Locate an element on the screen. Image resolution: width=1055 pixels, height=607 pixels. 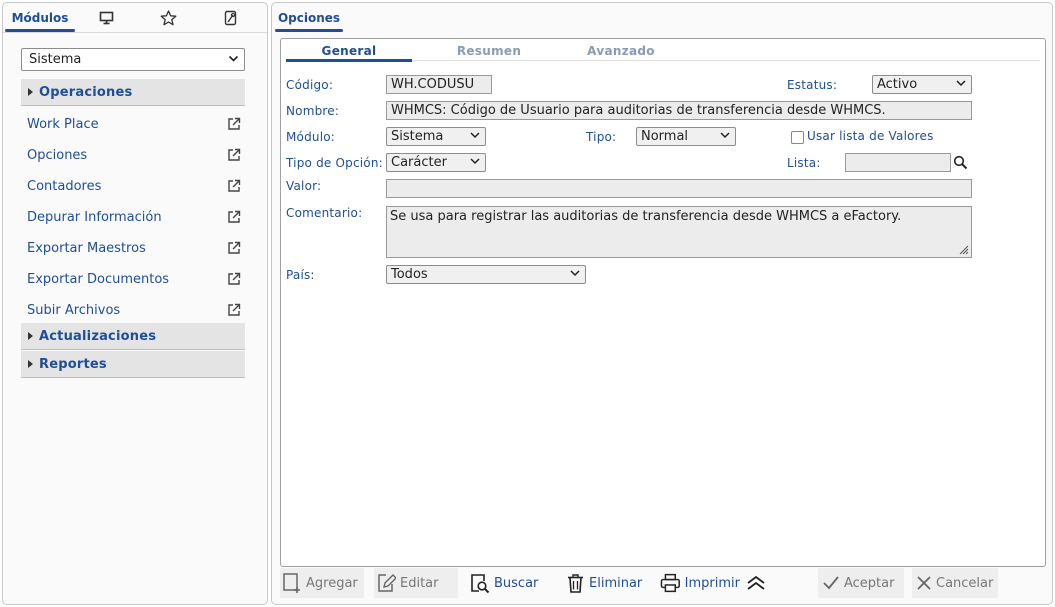
tab-monitor is located at coordinates (106, 18).